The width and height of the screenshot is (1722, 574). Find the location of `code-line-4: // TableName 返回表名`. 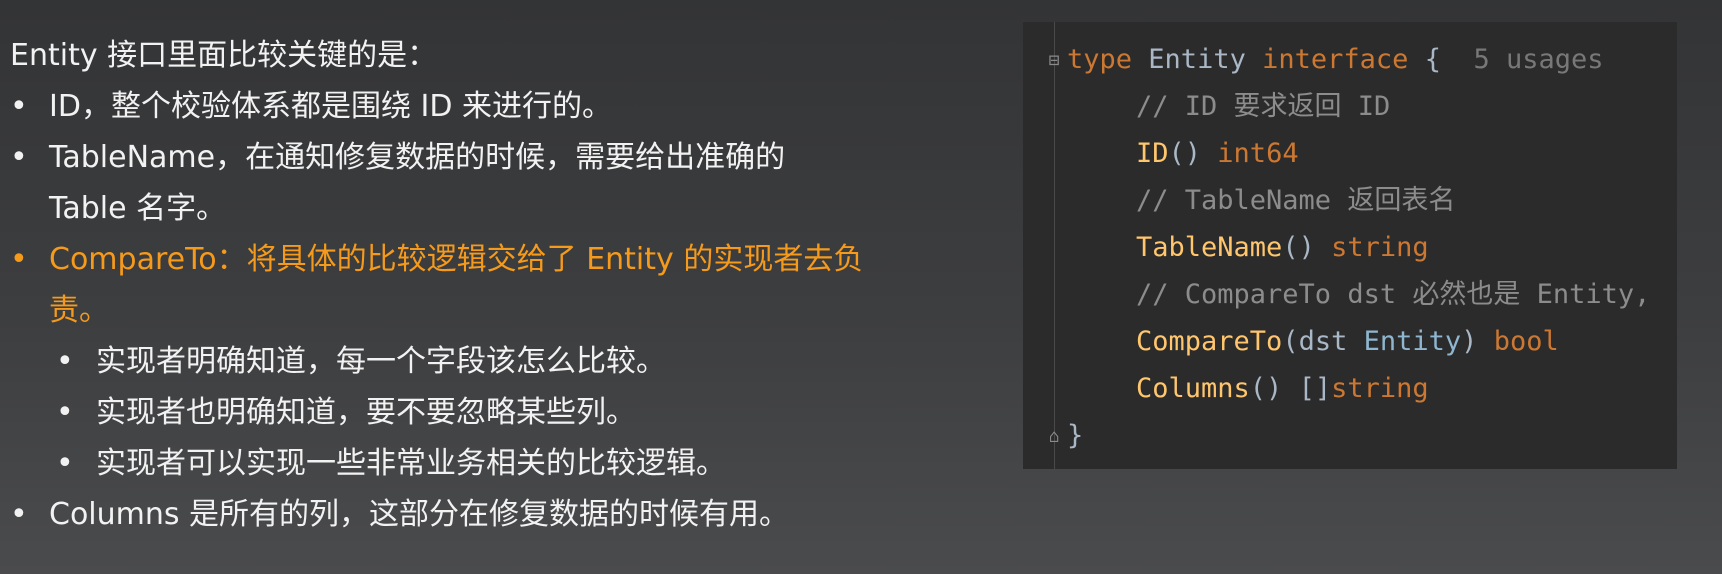

code-line-4: // TableName 返回表名 is located at coordinates (1295, 200).